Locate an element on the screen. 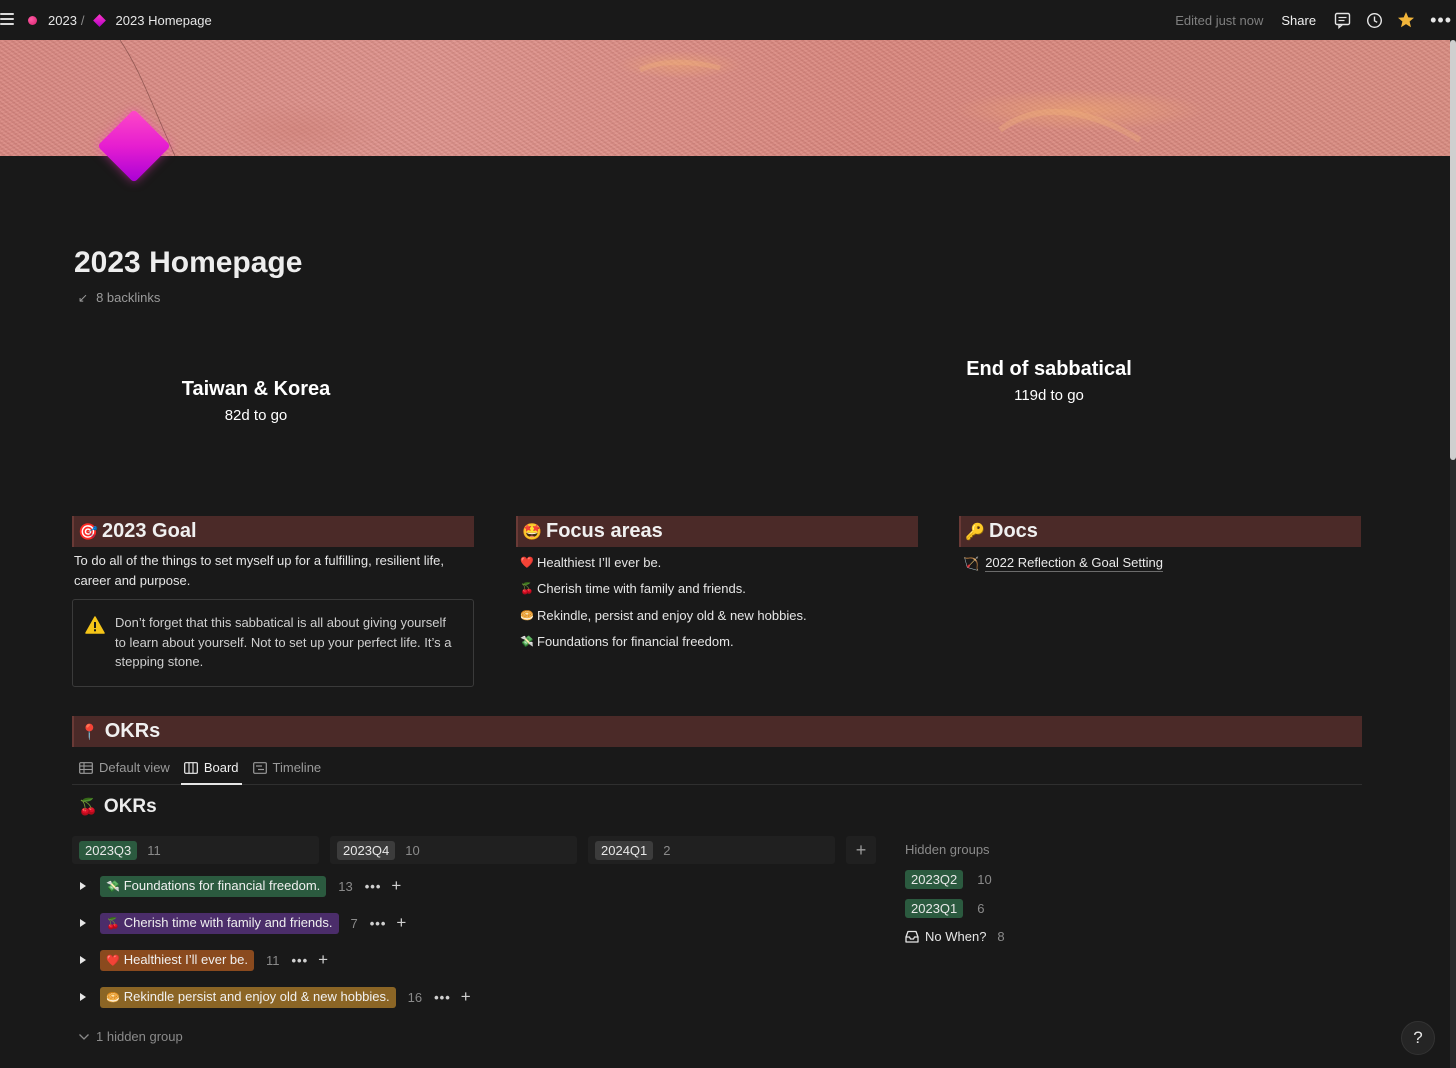 The width and height of the screenshot is (1456, 1068). history-clock-icon is located at coordinates (1374, 20).